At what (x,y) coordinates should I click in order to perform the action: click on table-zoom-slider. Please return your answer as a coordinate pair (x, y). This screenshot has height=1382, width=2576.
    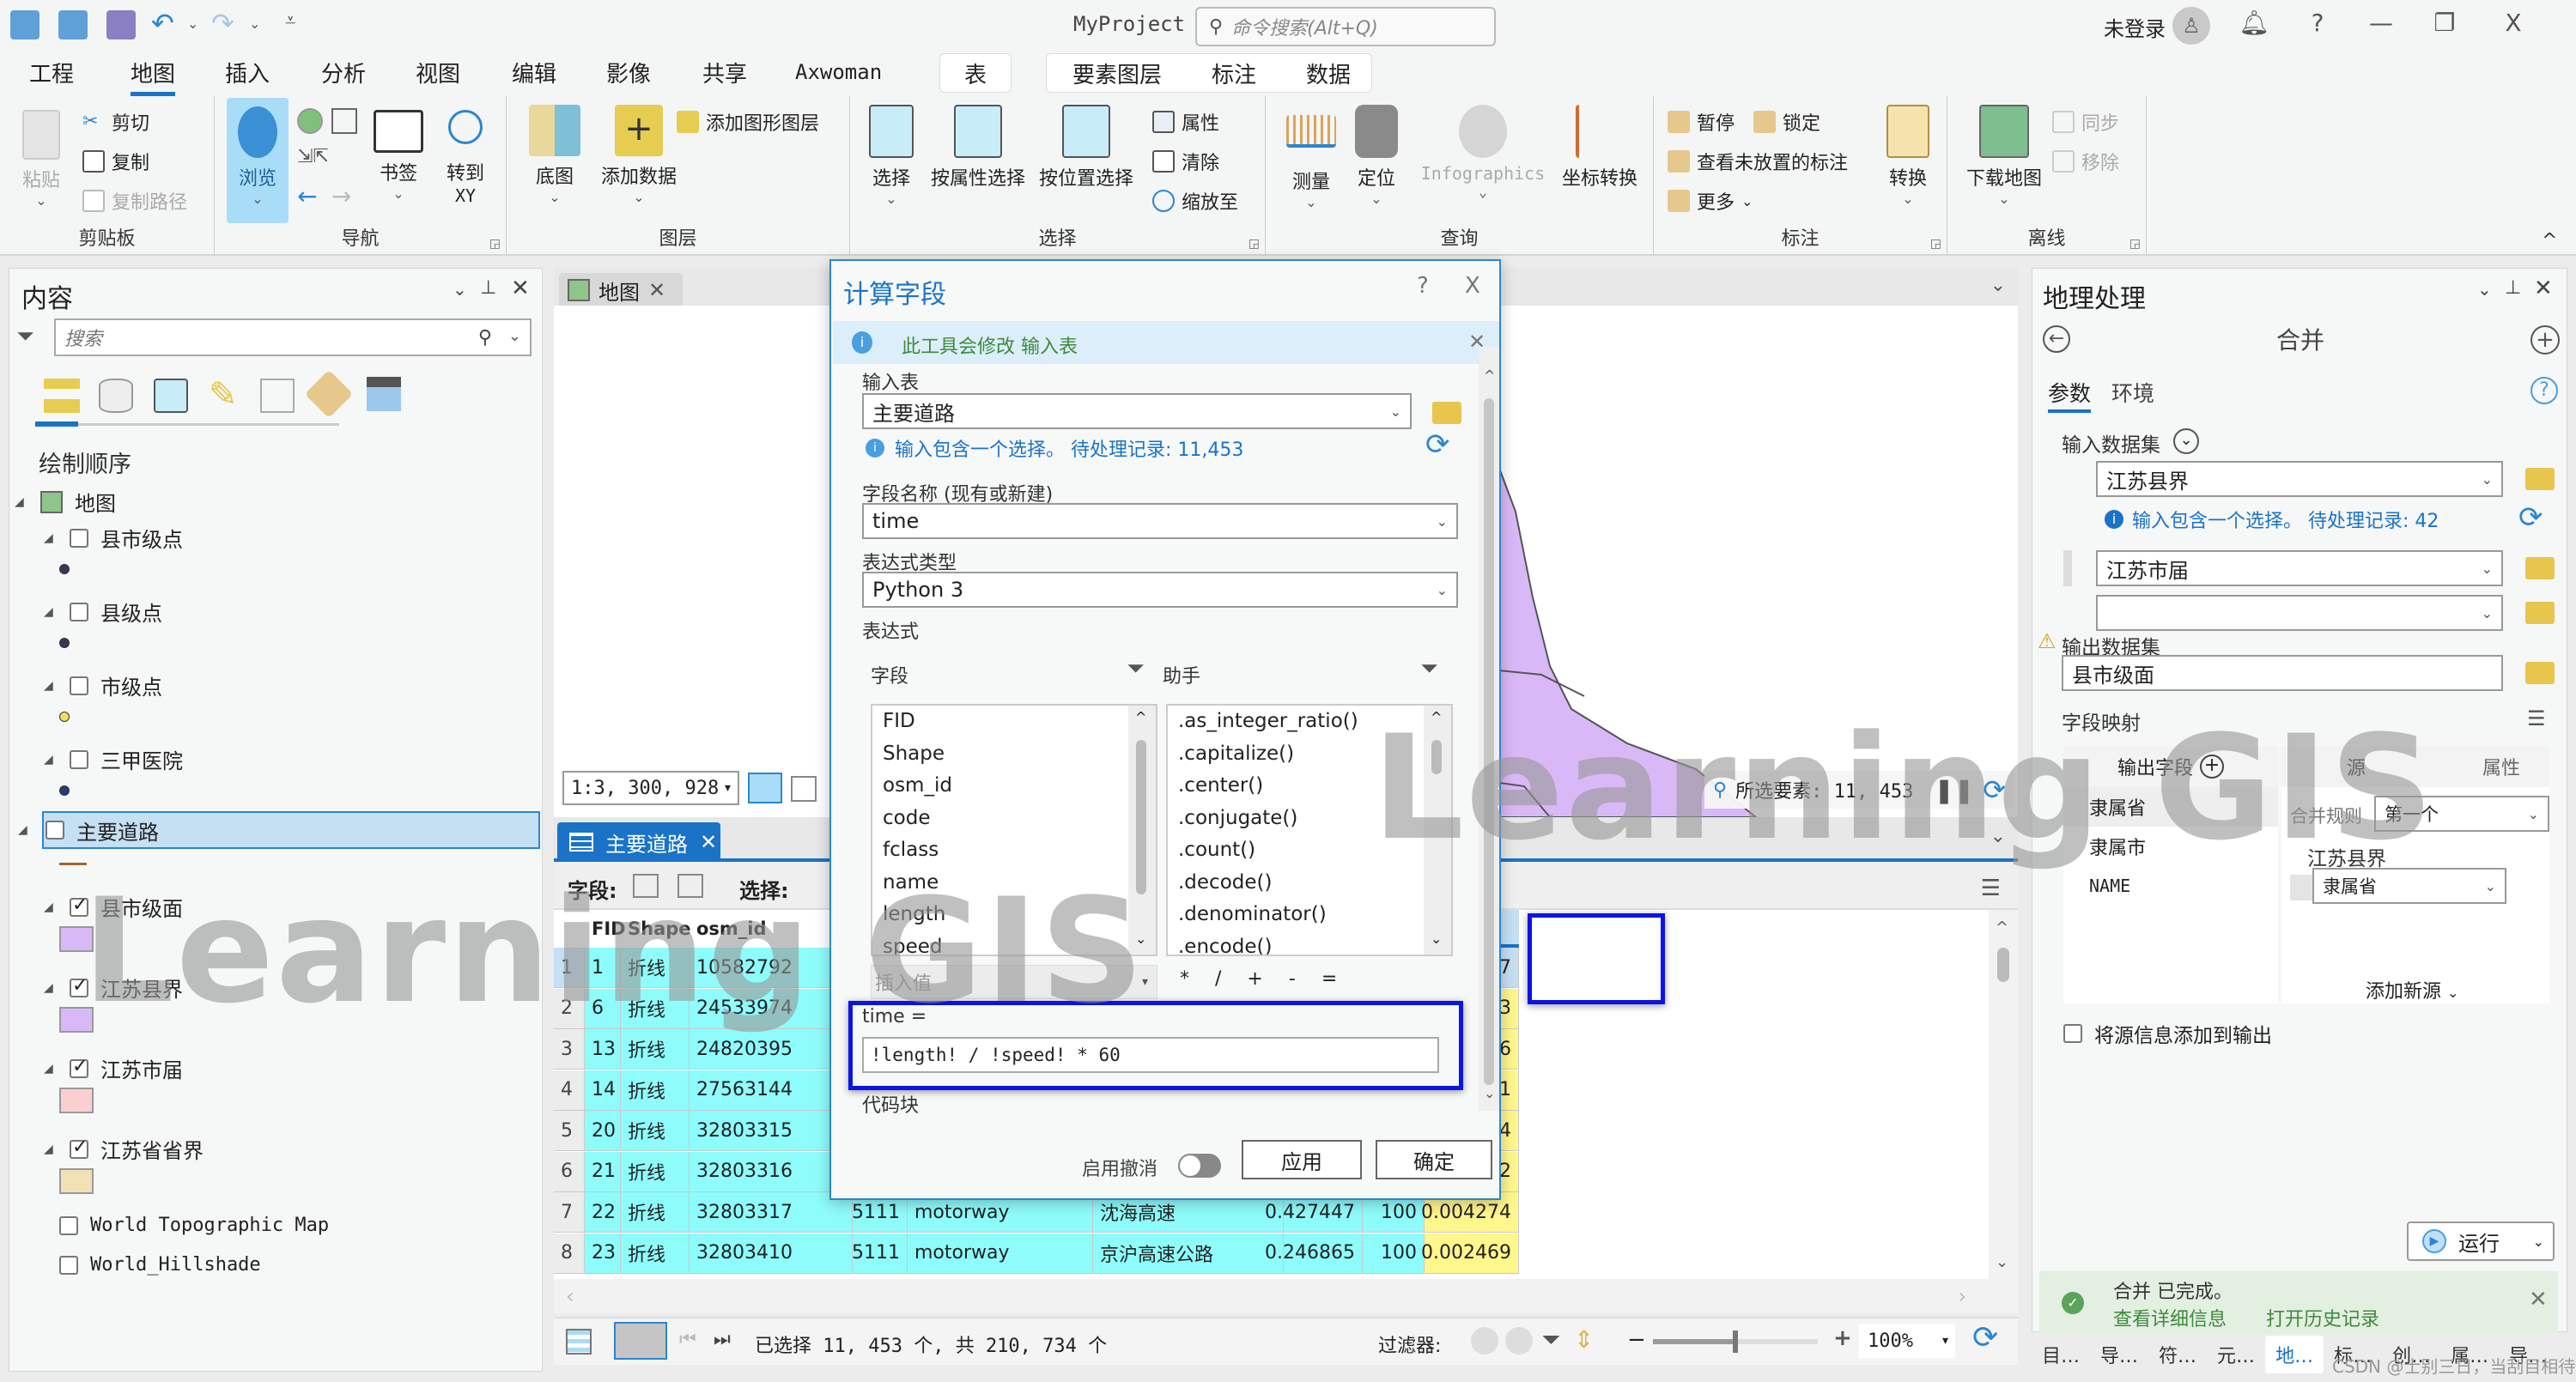
    Looking at the image, I should click on (1736, 1341).